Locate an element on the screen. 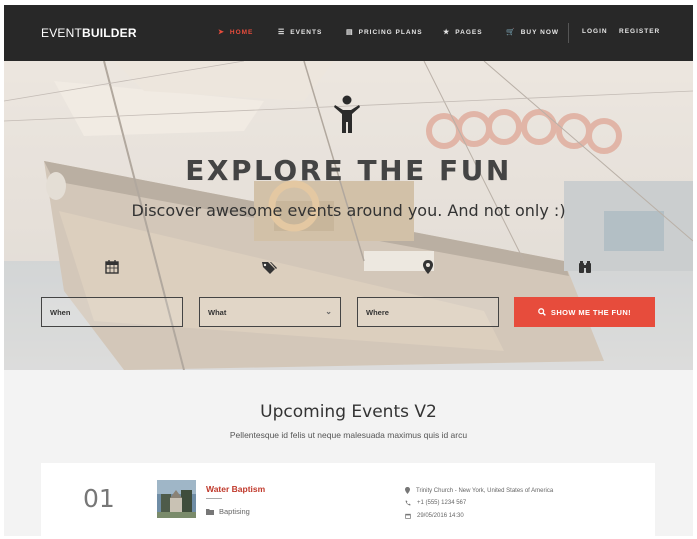 The width and height of the screenshot is (697, 539). when-field: When is located at coordinates (112, 312).